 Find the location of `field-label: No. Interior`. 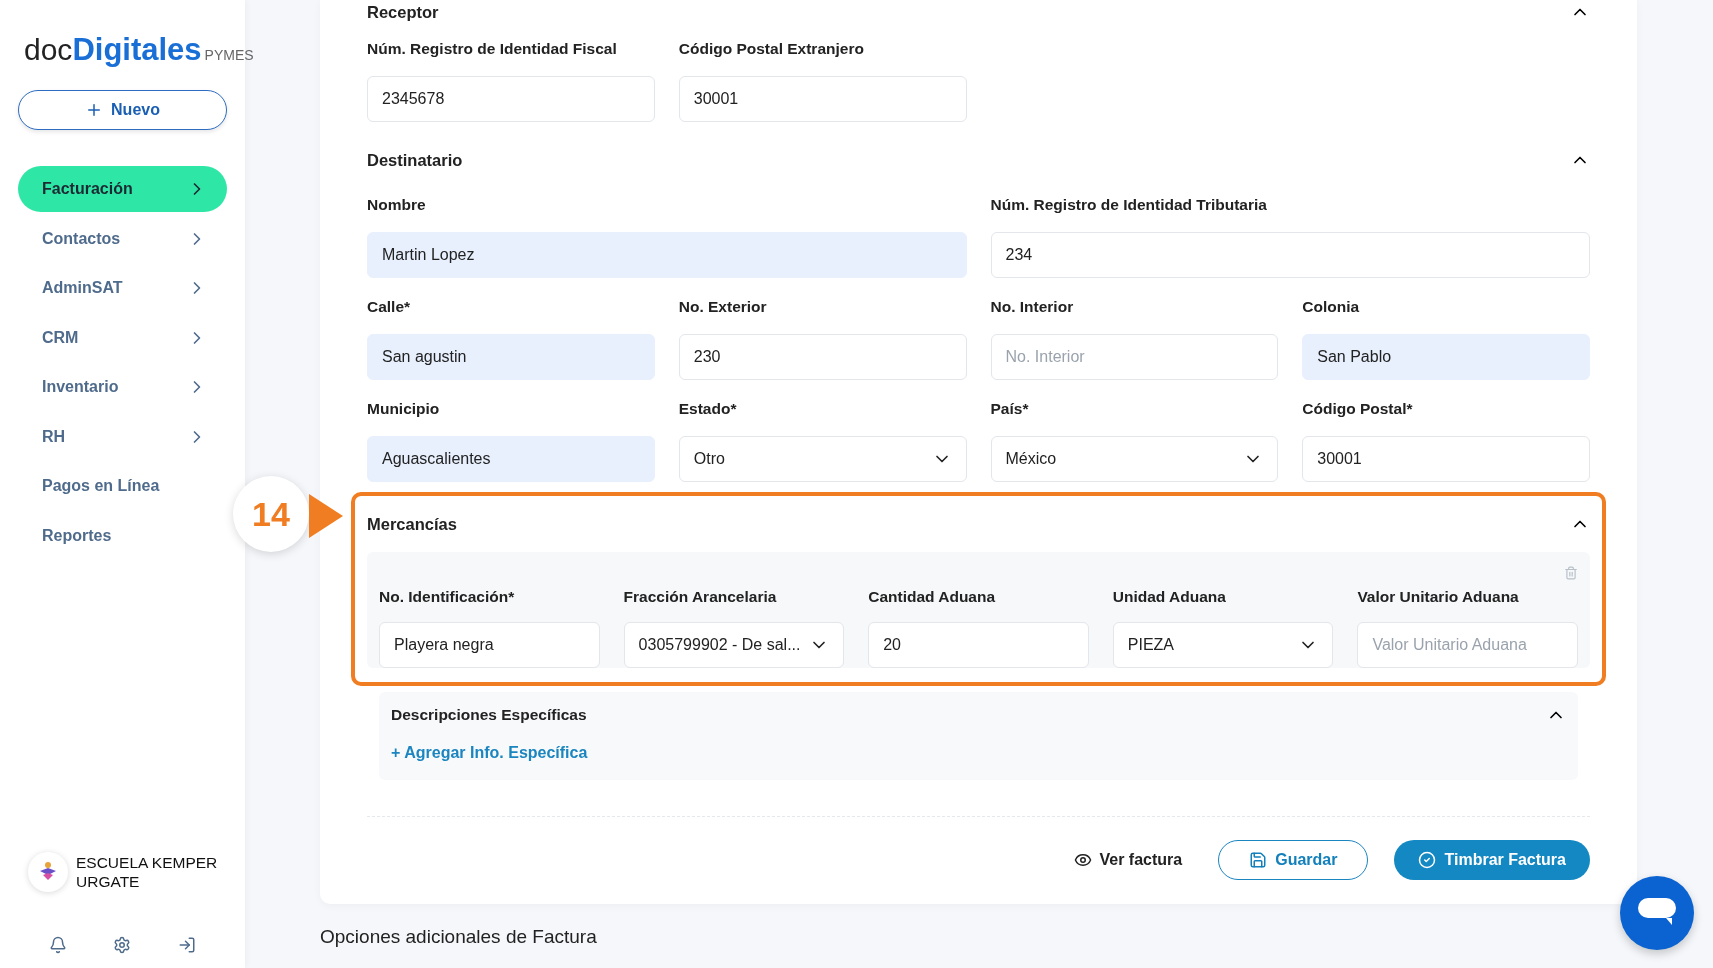

field-label: No. Interior is located at coordinates (1032, 307).